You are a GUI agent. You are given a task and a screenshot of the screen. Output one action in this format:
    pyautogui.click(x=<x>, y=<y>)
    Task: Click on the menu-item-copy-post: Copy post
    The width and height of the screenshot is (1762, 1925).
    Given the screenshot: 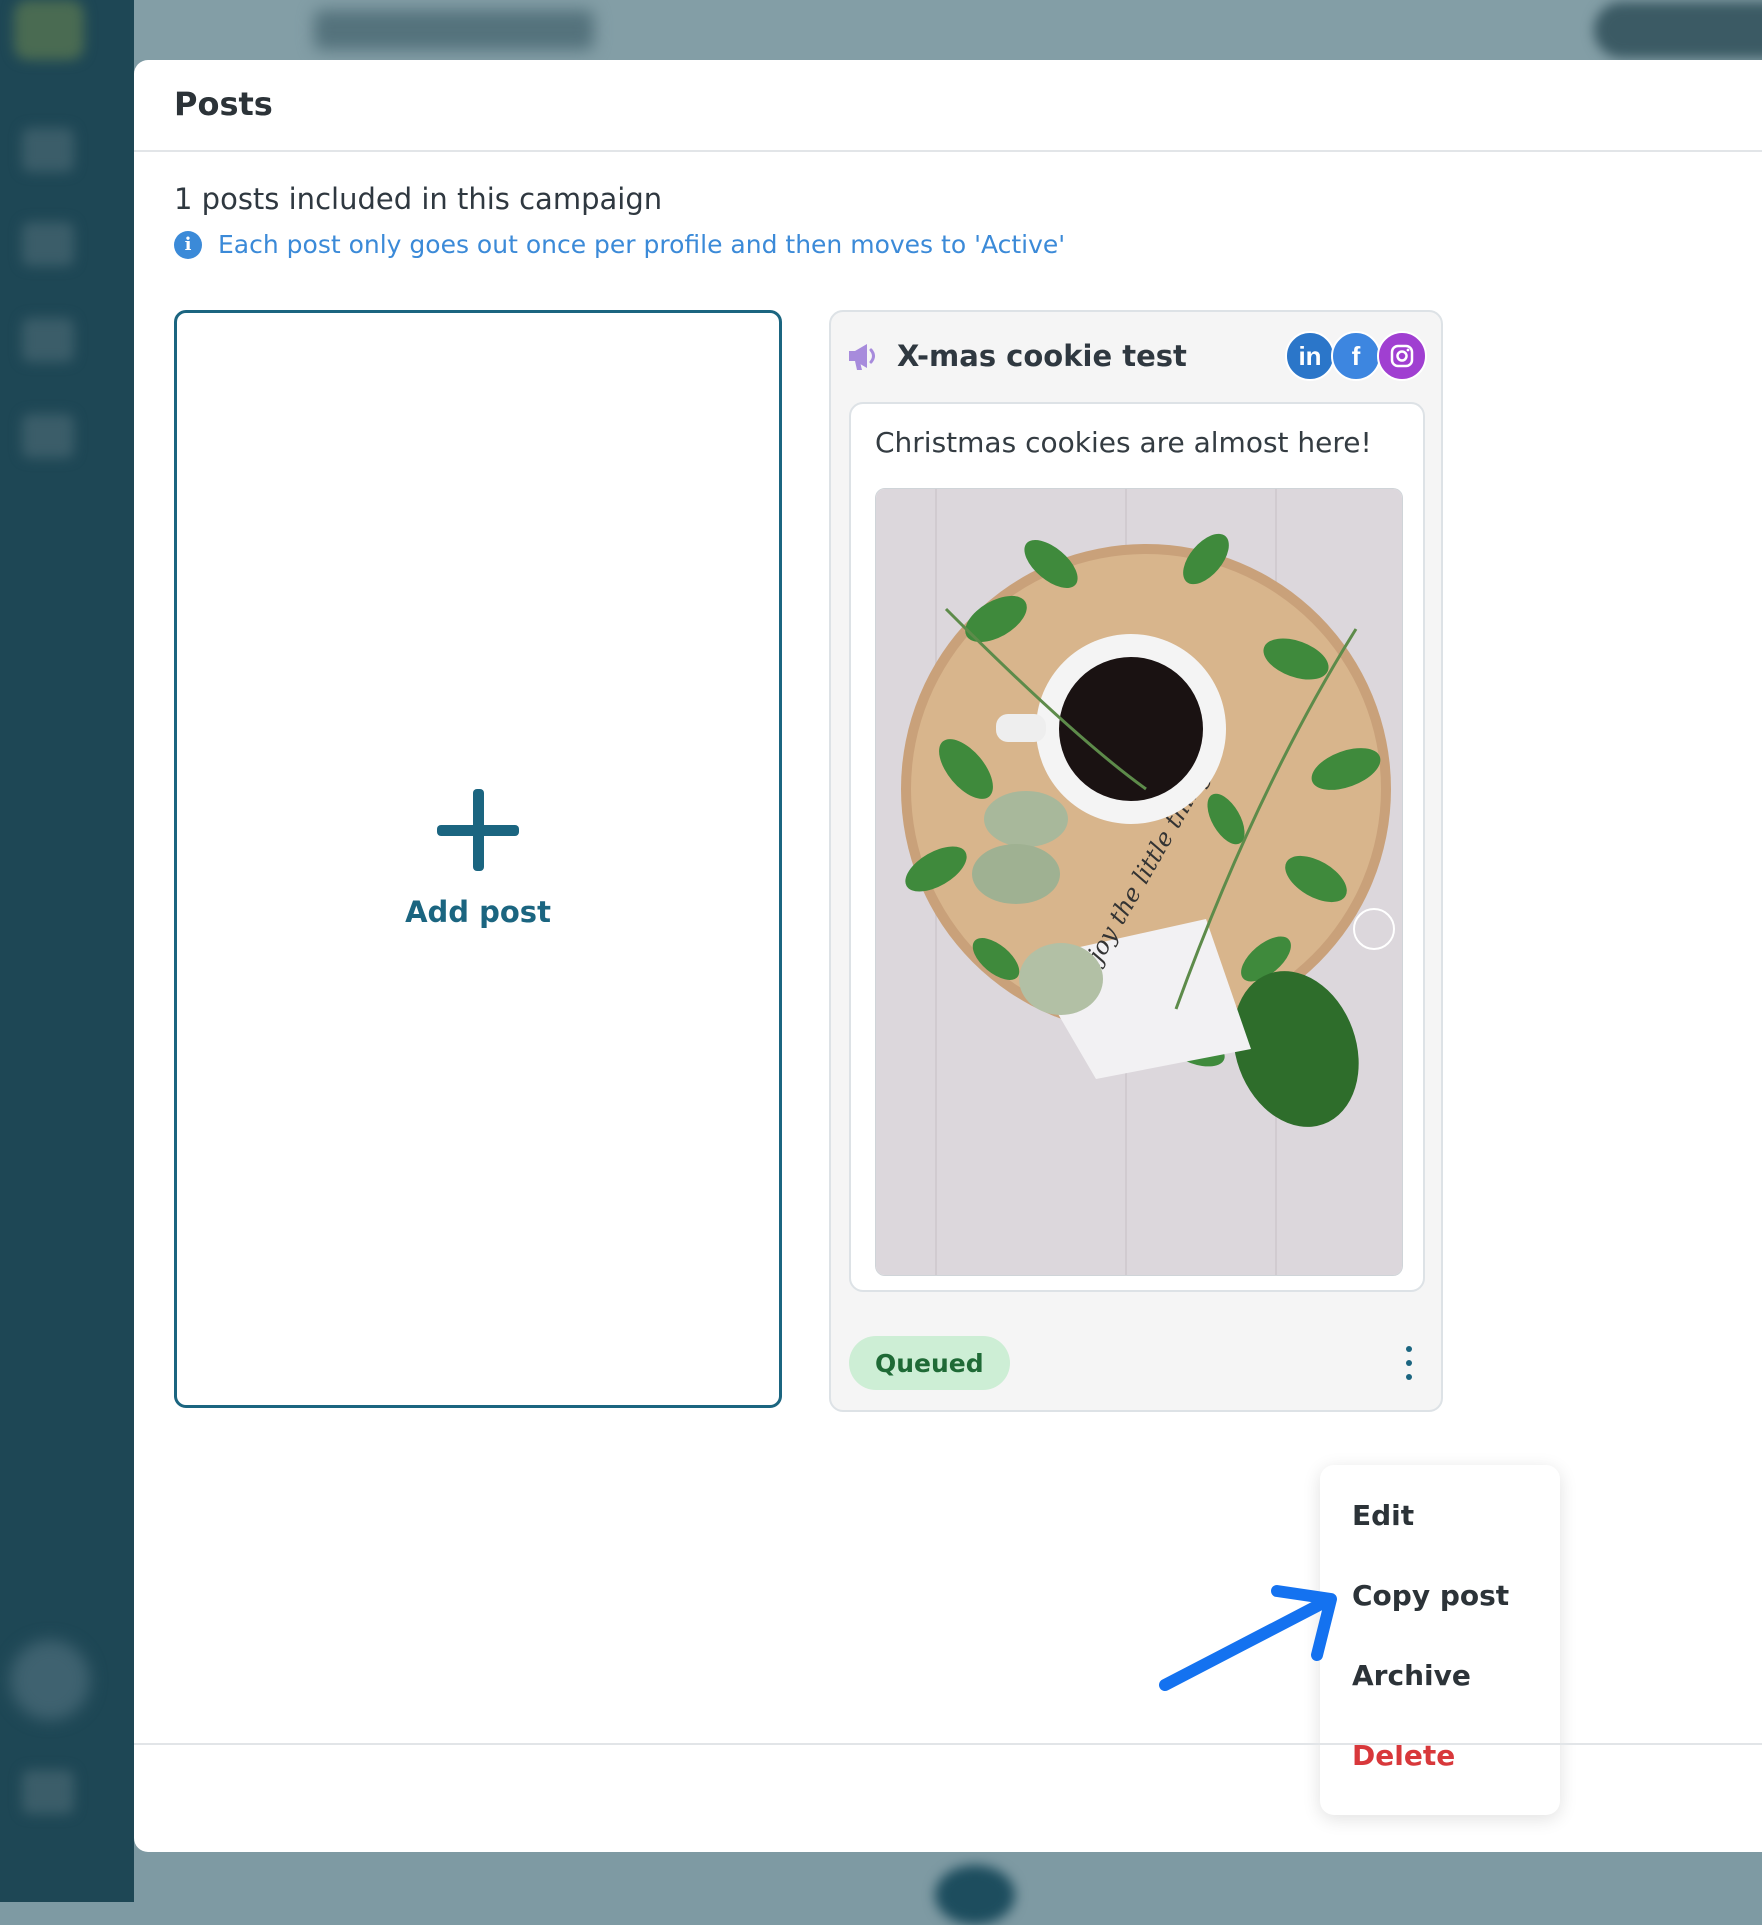 What is the action you would take?
    pyautogui.click(x=1430, y=1595)
    